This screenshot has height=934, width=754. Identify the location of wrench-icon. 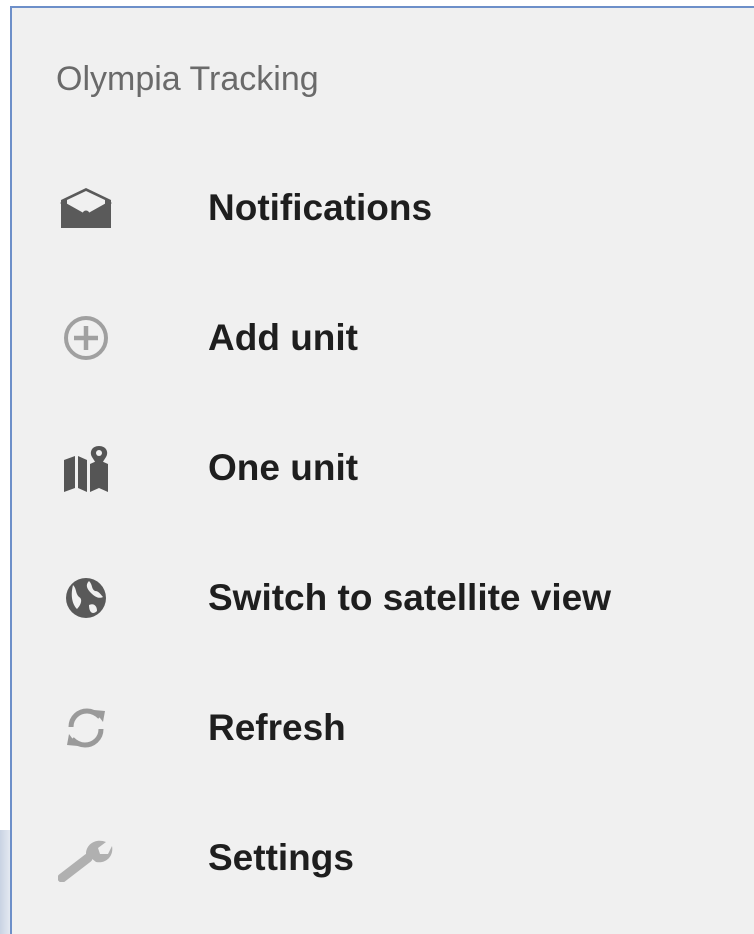
(86, 858).